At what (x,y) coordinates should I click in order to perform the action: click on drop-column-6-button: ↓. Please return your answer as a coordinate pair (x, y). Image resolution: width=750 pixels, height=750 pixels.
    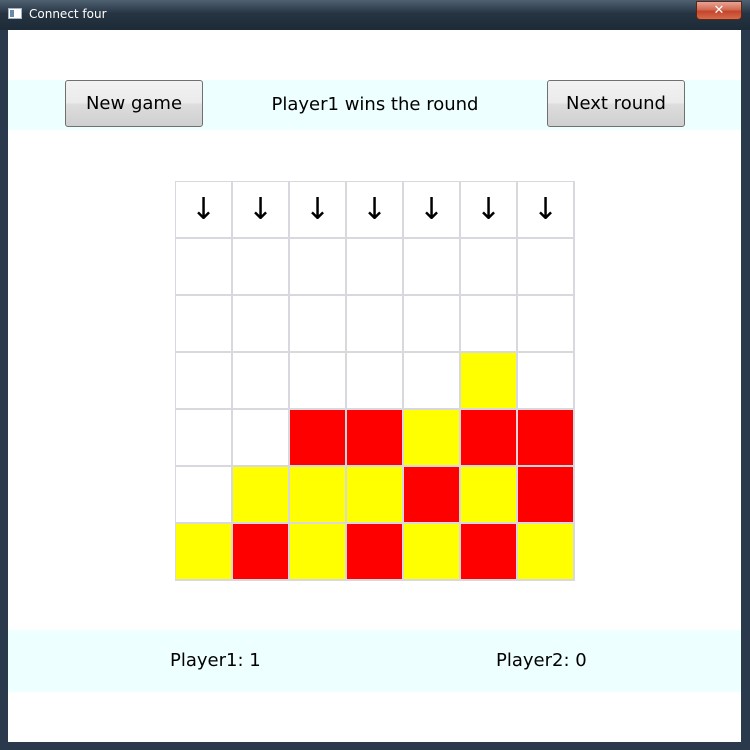
    Looking at the image, I should click on (488, 209).